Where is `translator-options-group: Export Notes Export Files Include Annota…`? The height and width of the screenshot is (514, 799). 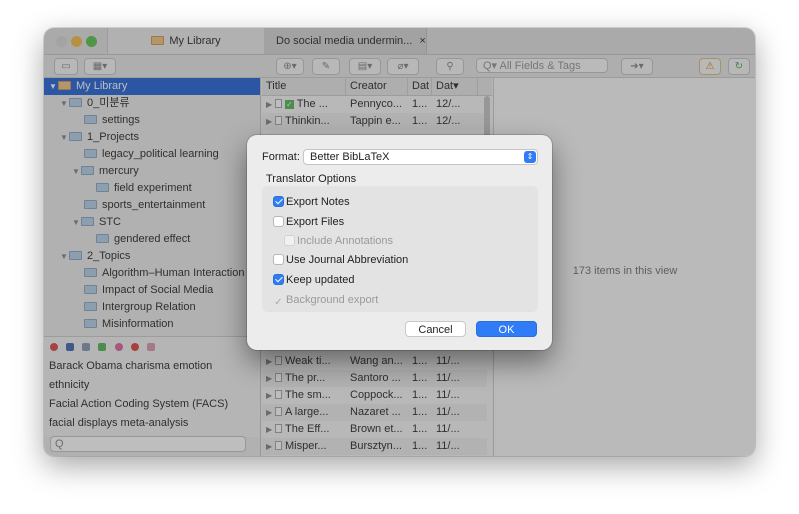
translator-options-group: Export Notes Export Files Include Annota… is located at coordinates (400, 249).